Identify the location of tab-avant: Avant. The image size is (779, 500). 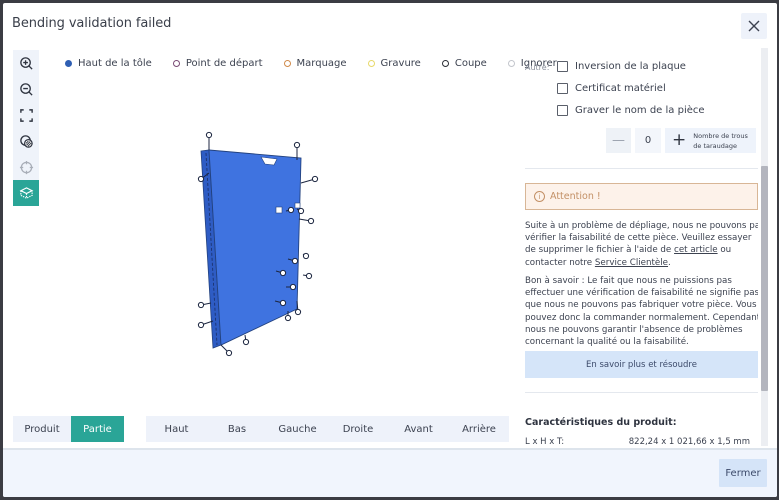
(418, 429).